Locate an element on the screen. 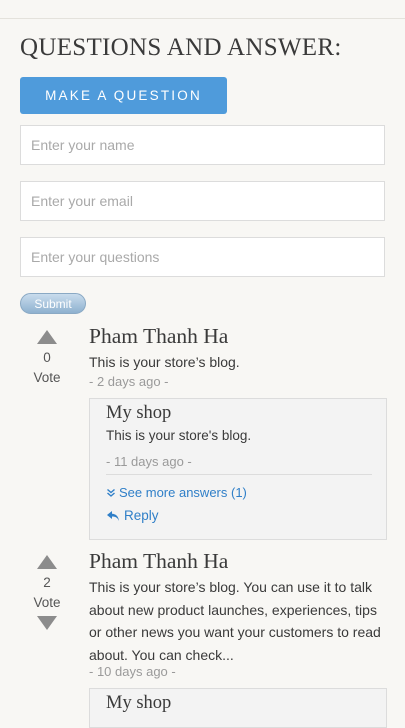  make-question-button: MAKE A QUESTION is located at coordinates (123, 95).